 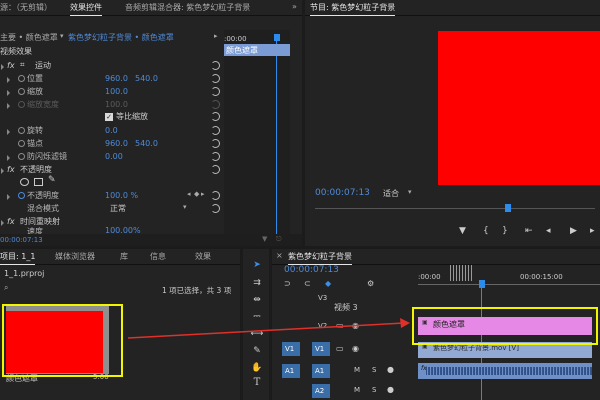 What do you see at coordinates (405, 323) in the screenshot?
I see `annotation-arrowhead` at bounding box center [405, 323].